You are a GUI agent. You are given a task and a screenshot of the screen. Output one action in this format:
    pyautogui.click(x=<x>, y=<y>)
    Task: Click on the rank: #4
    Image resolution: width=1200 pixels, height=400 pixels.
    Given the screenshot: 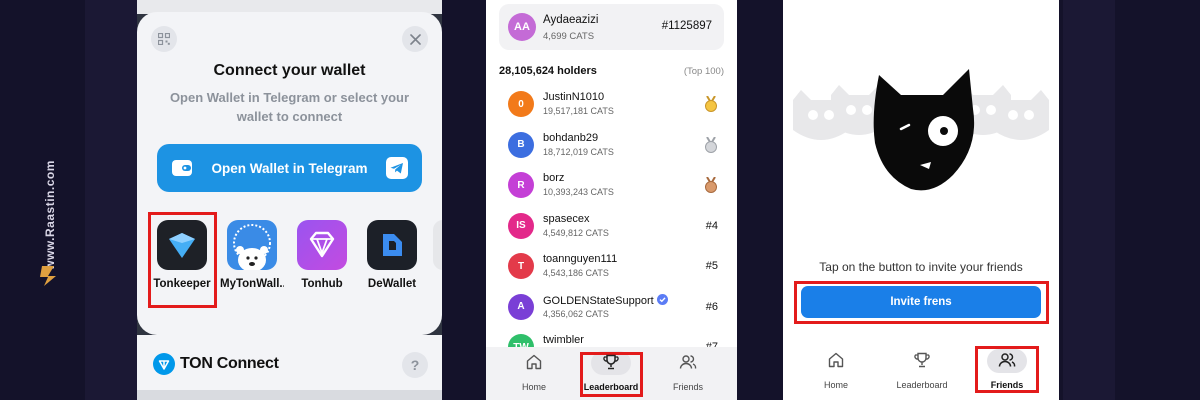 What is the action you would take?
    pyautogui.click(x=711, y=225)
    